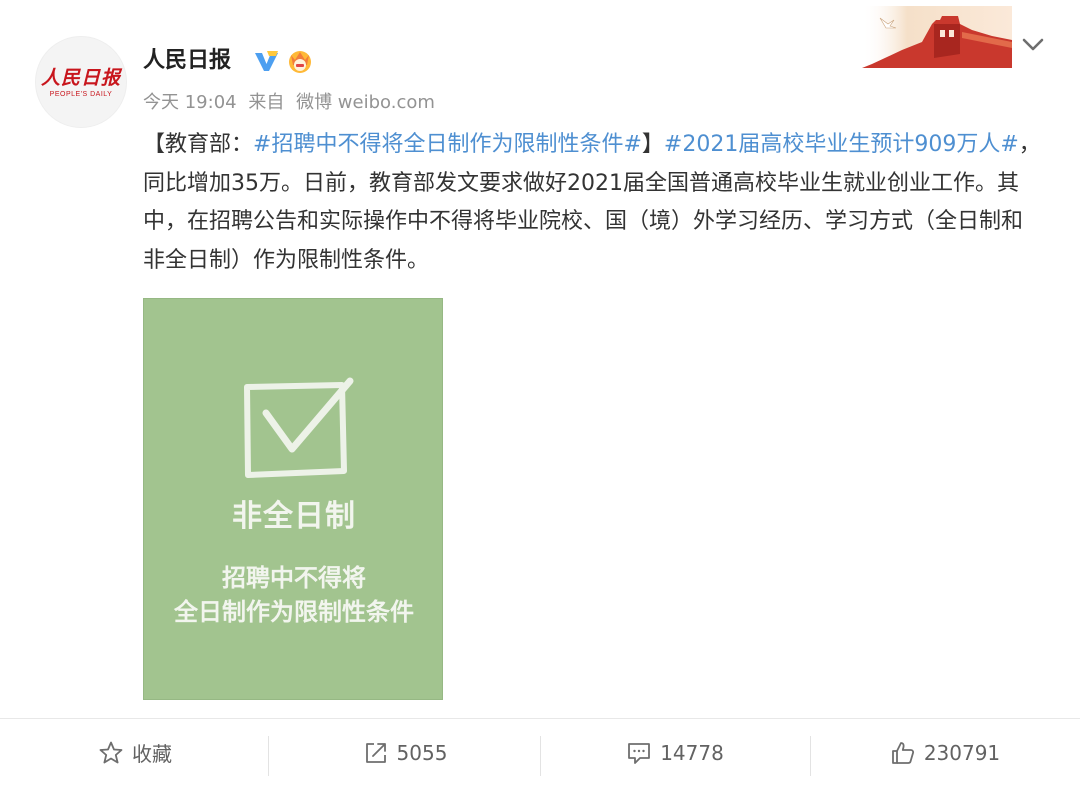  What do you see at coordinates (190, 102) in the screenshot?
I see `post-time: 今天 19:04` at bounding box center [190, 102].